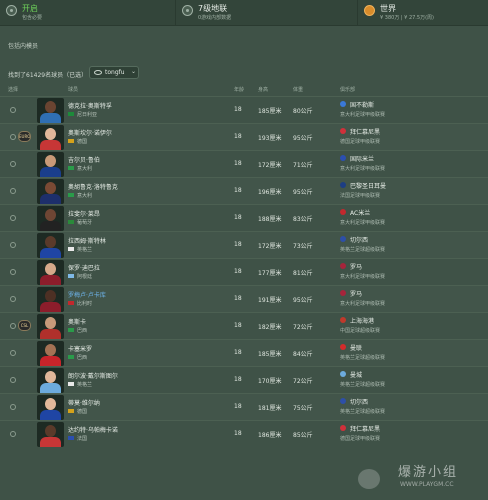  Describe the element at coordinates (356, 374) in the screenshot. I see `club-name: 曼城` at that location.